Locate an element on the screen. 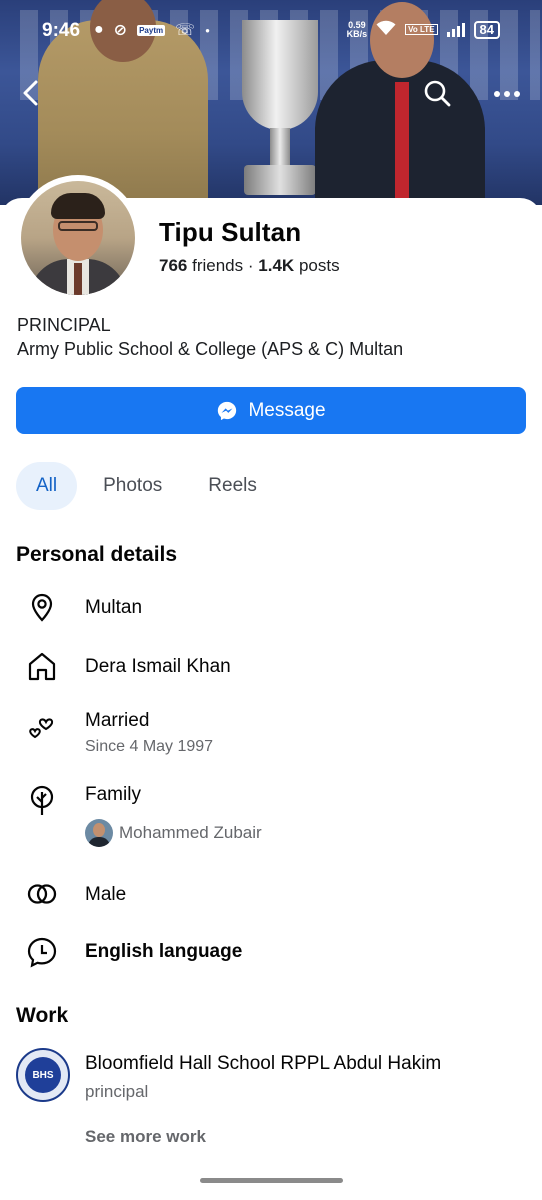 This screenshot has height=1200, width=542. family-tree-icon is located at coordinates (42, 800).